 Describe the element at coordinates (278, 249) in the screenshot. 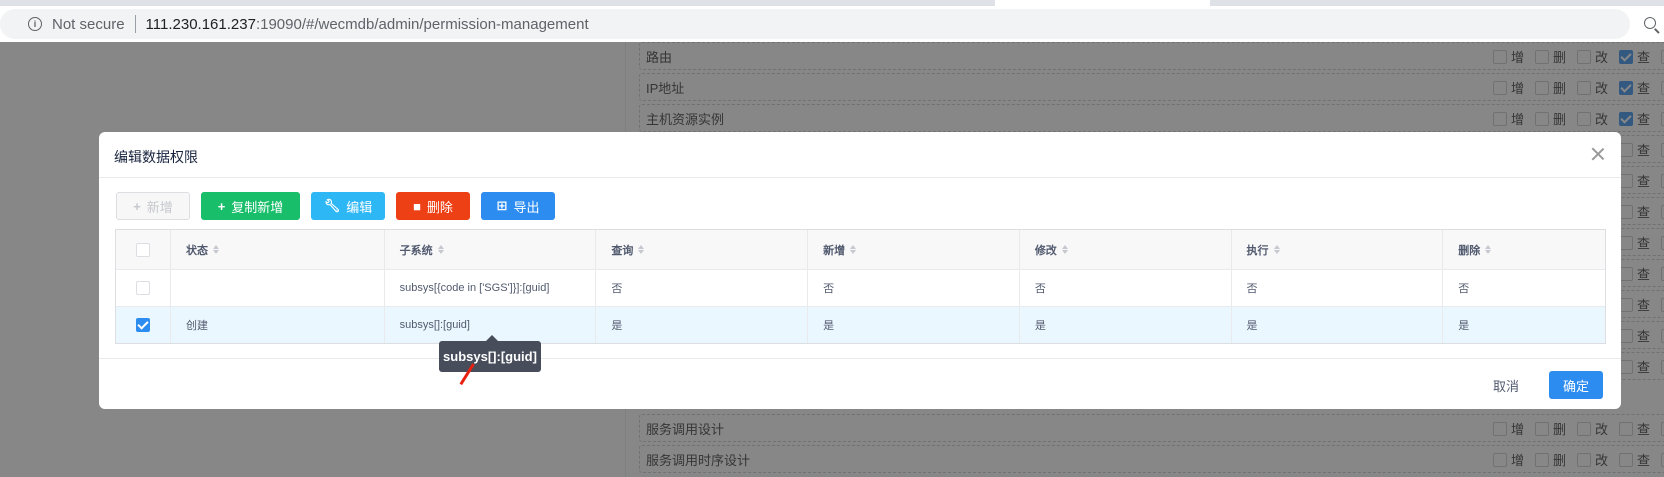

I see `column-header-status: 状态` at that location.